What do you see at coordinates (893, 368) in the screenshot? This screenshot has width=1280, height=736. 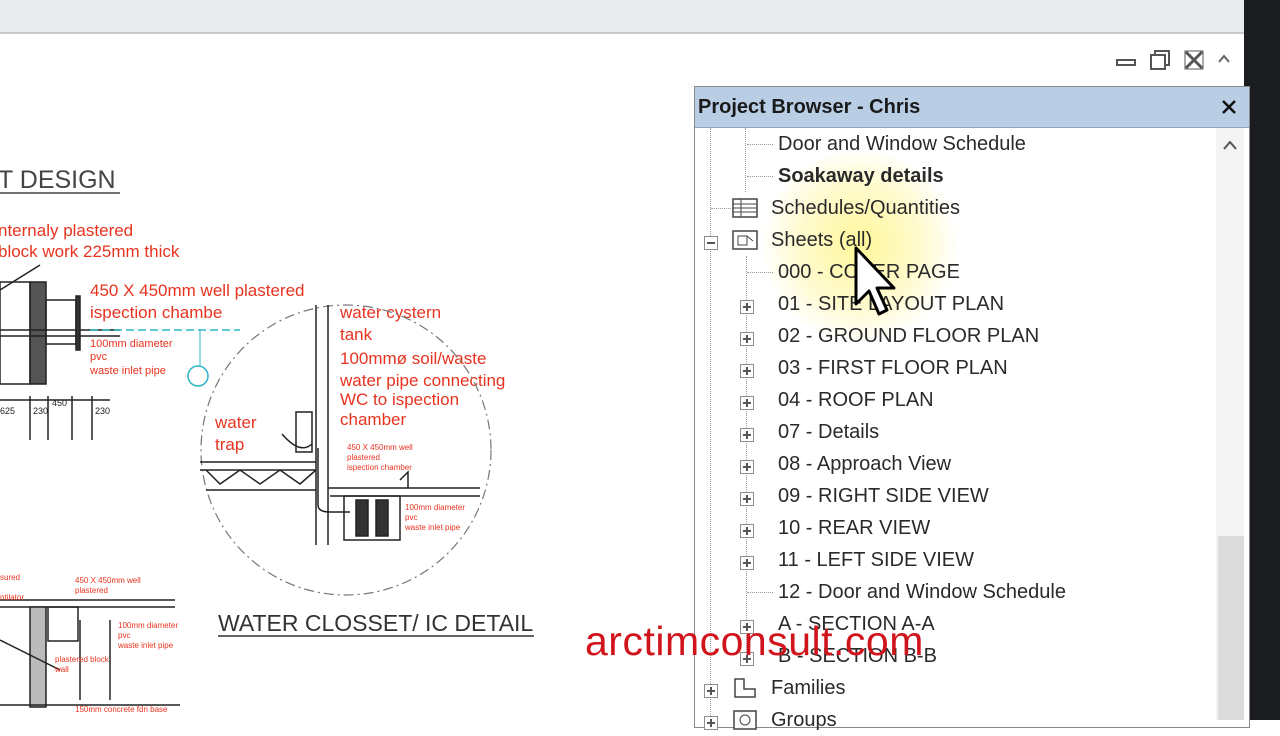 I see `tree-item: 03 - FIRST FLOOR PLAN` at bounding box center [893, 368].